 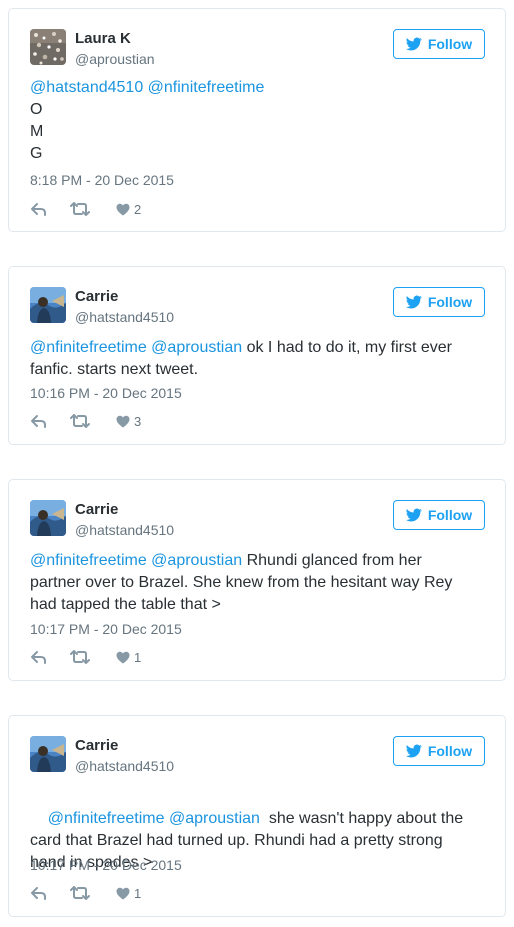 I want to click on like-button: 2, so click(x=128, y=209).